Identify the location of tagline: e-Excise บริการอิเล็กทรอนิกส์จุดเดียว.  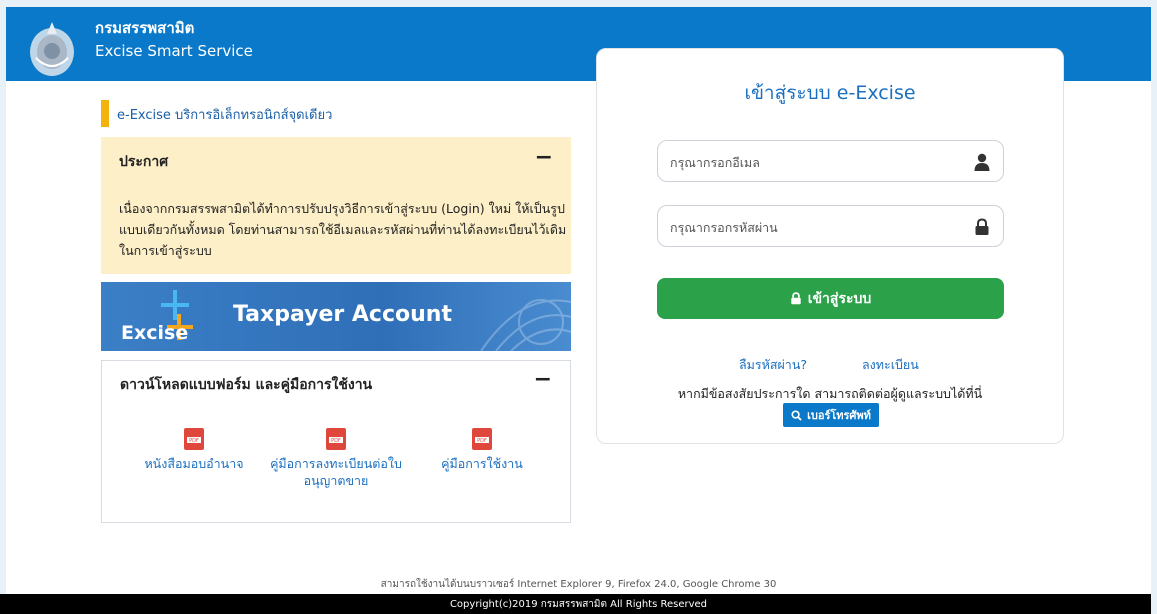
(225, 115).